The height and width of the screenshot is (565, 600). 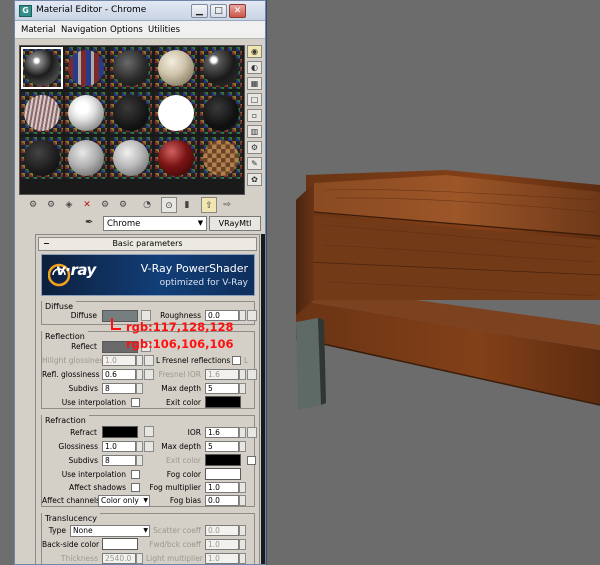 I want to click on chevron-down-icon: ▼, so click(x=200, y=223).